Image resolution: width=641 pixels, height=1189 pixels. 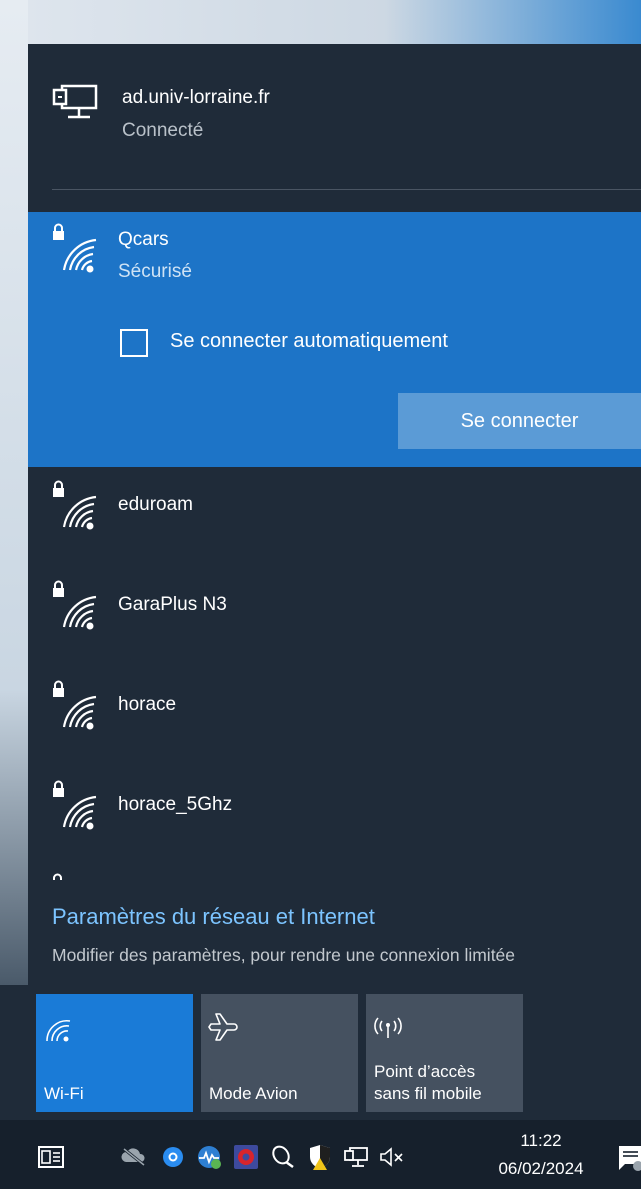 What do you see at coordinates (196, 97) in the screenshot?
I see `connected-network-name: ad.univ-lorraine.fr` at bounding box center [196, 97].